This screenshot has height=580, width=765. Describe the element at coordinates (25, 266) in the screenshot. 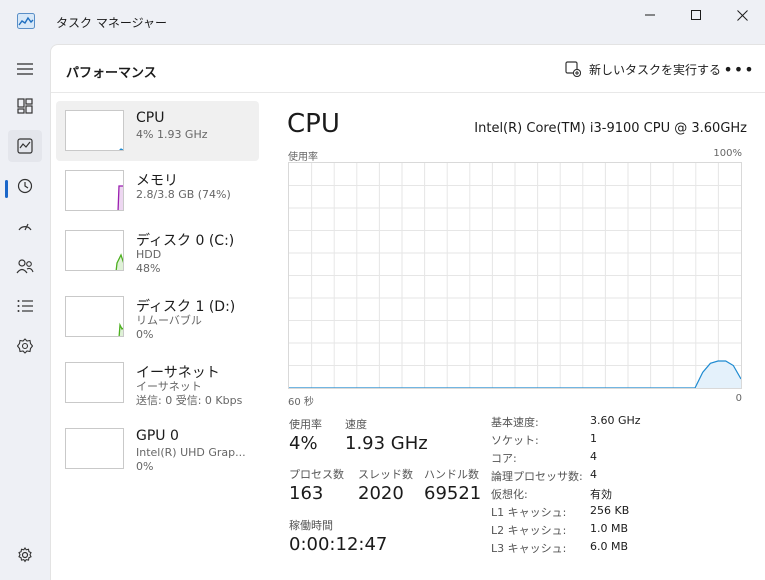

I see `nav-users` at that location.